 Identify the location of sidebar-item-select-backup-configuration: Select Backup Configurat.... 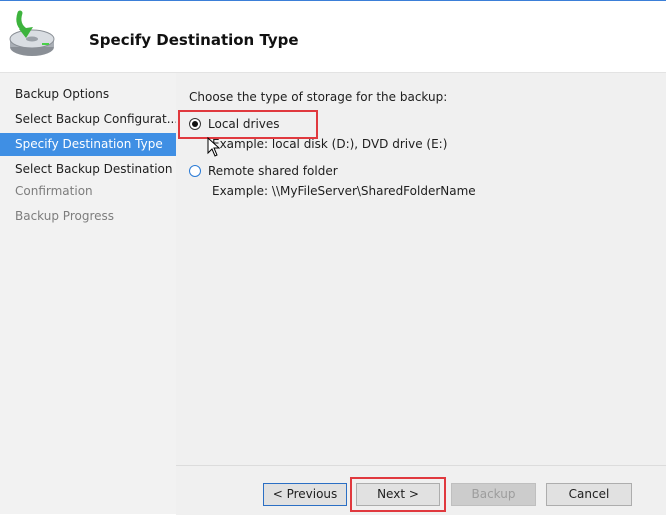
(88, 119).